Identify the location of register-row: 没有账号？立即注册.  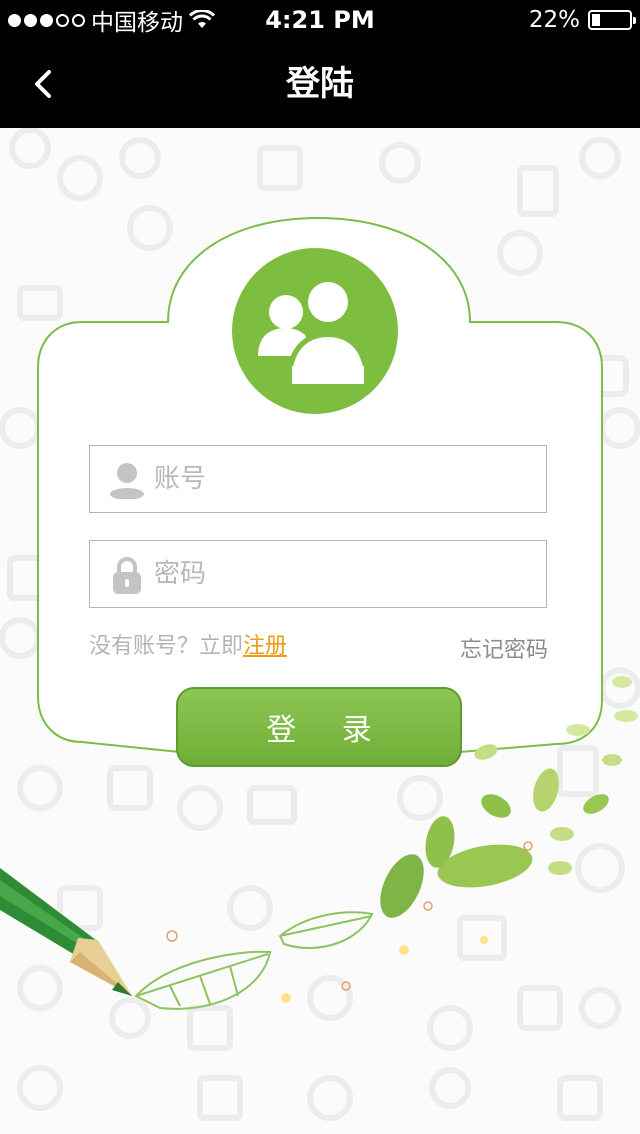
(188, 644).